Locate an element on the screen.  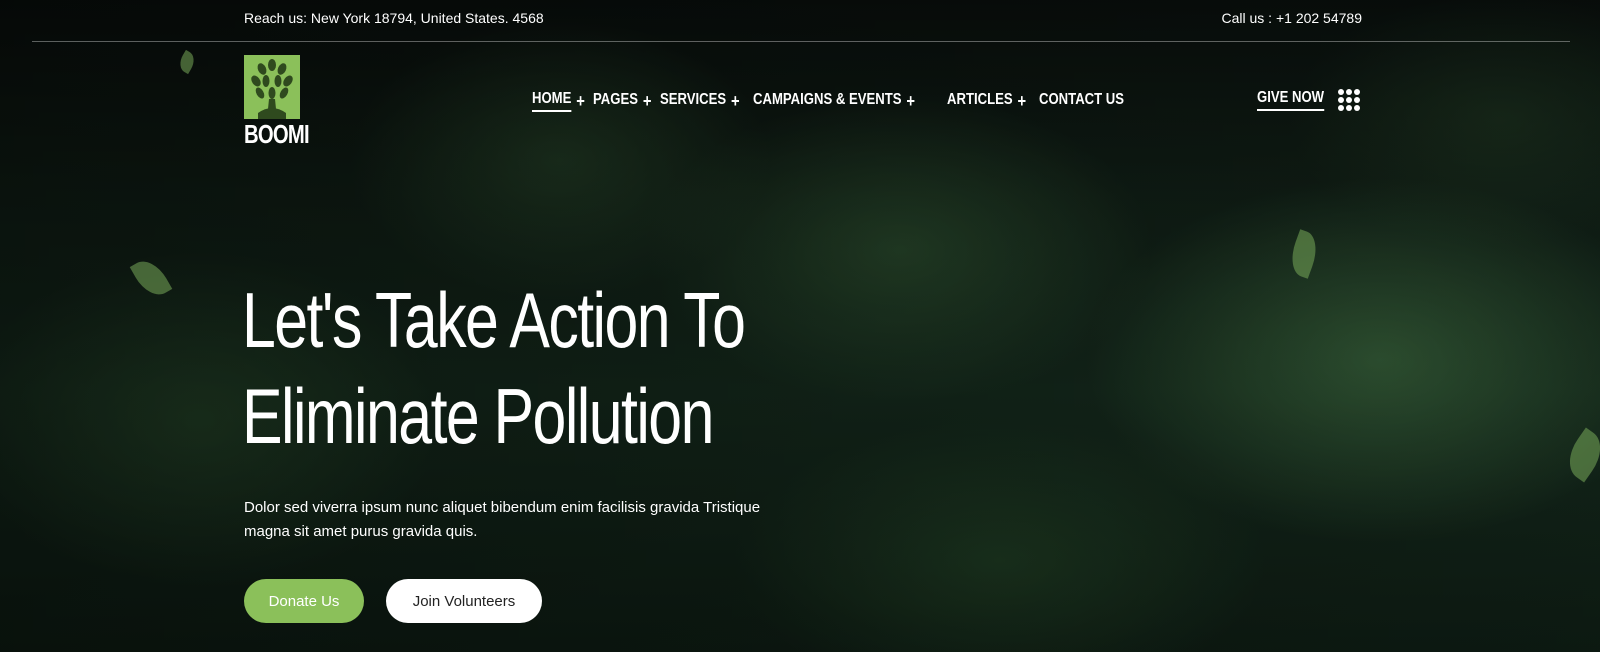
nav-item-campaigns-events: CAMPAIGNS & EVENTS + is located at coordinates (834, 101).